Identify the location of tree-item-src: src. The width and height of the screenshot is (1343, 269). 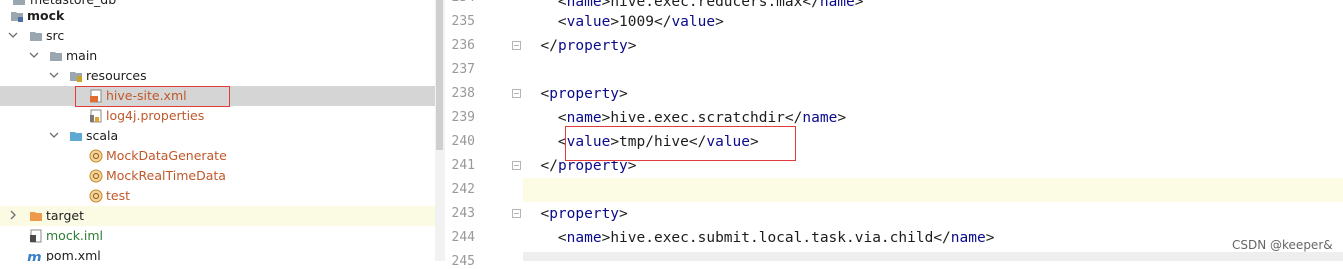
(217, 36).